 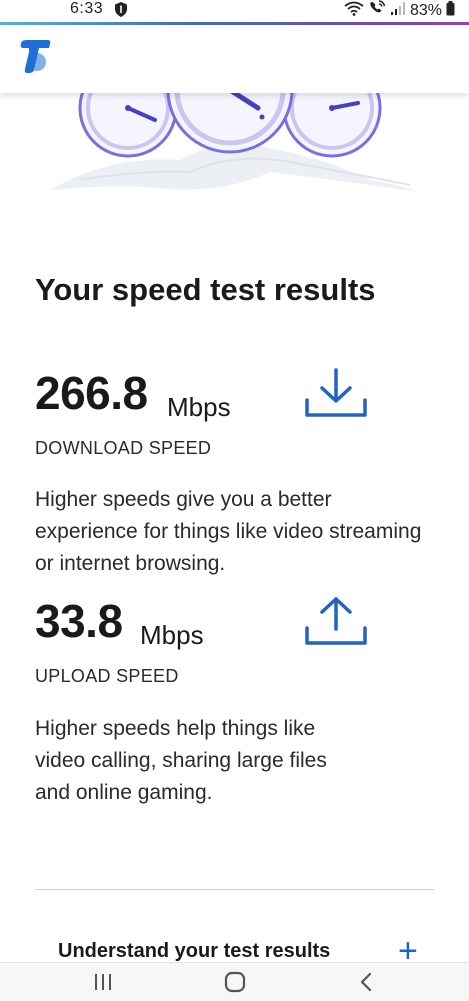 What do you see at coordinates (425, 10) in the screenshot?
I see `battery-percent: 83%` at bounding box center [425, 10].